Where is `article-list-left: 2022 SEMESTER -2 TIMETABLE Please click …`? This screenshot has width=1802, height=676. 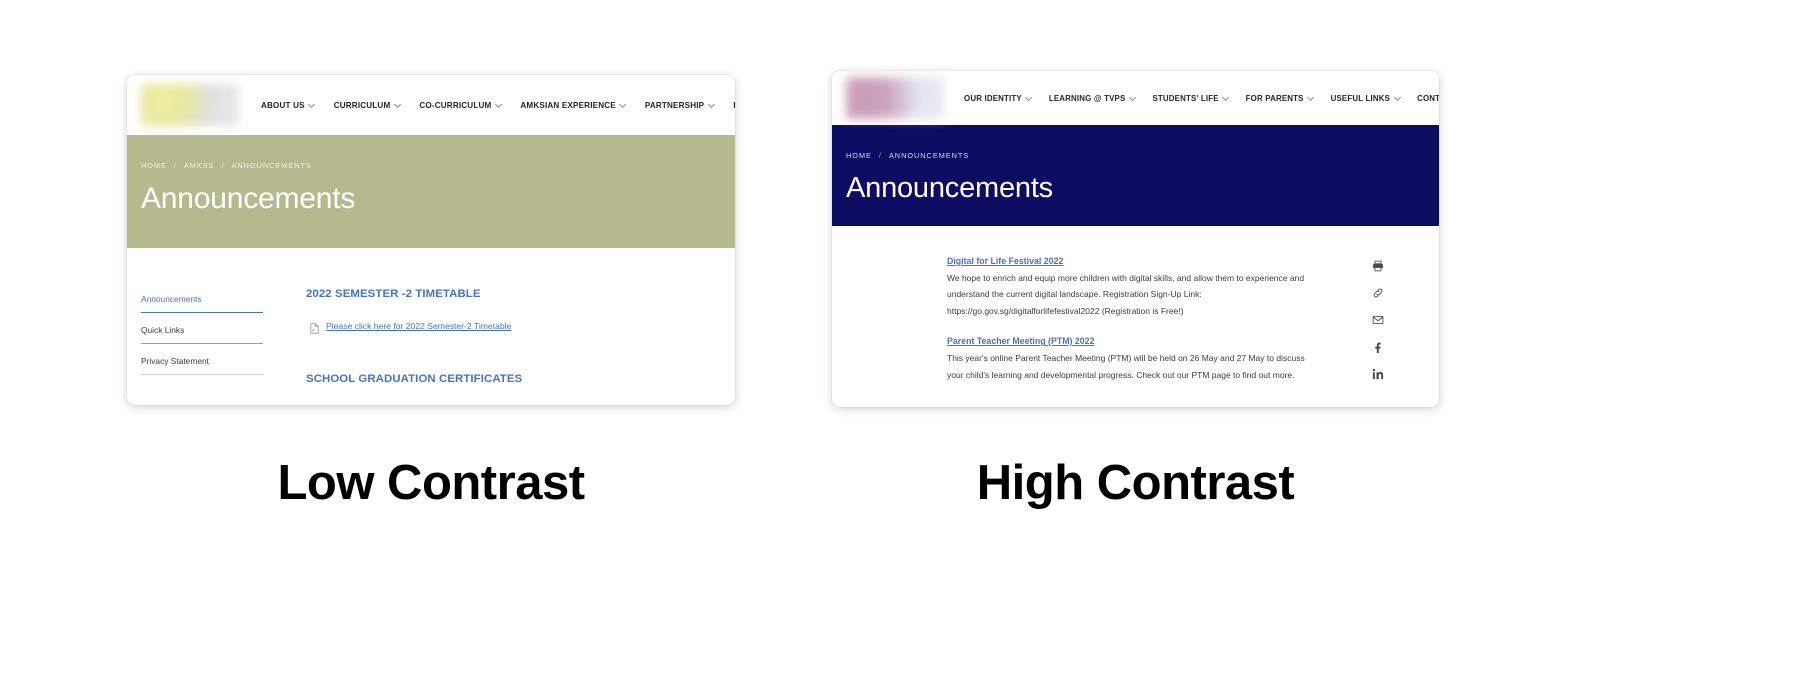 article-list-left: 2022 SEMESTER -2 TIMETABLE Please click … is located at coordinates (499, 340).